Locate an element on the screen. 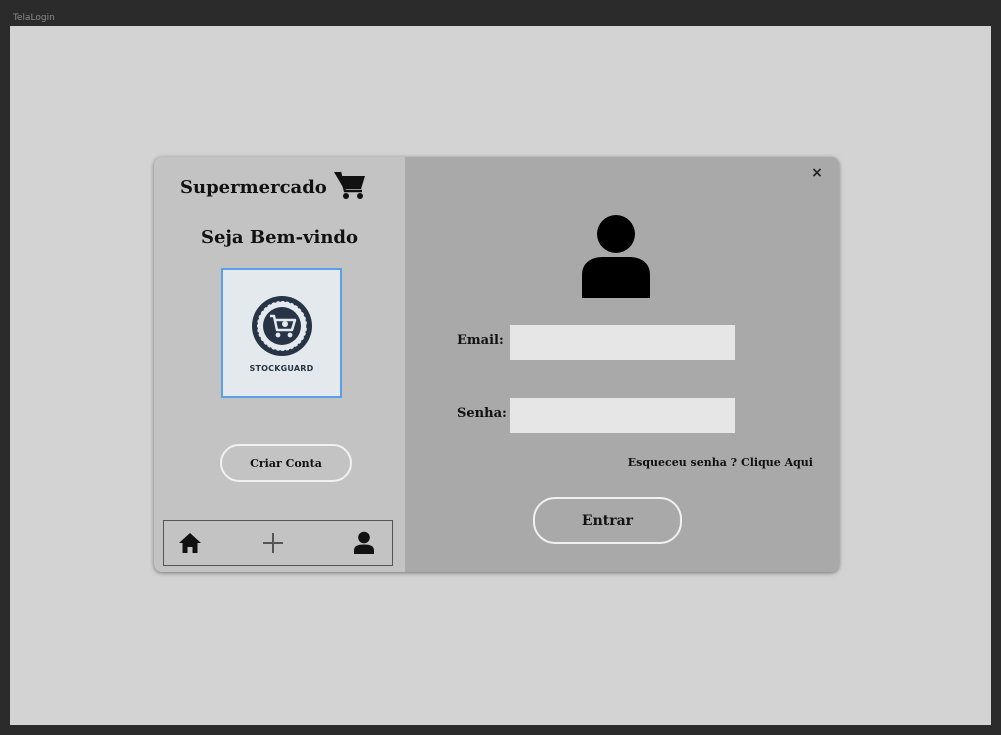 The width and height of the screenshot is (1001, 735). brand-header: Supermercado is located at coordinates (273, 187).